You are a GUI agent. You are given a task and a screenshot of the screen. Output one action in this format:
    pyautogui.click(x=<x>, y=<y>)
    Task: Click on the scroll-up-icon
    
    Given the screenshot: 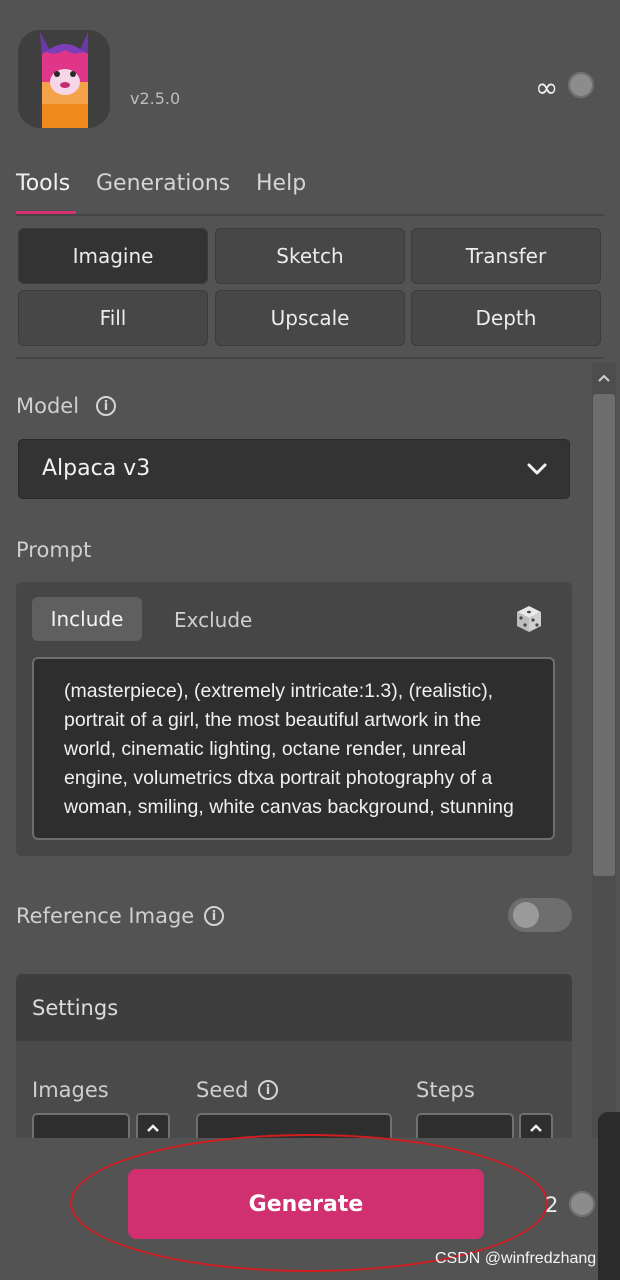 What is the action you would take?
    pyautogui.click(x=604, y=378)
    